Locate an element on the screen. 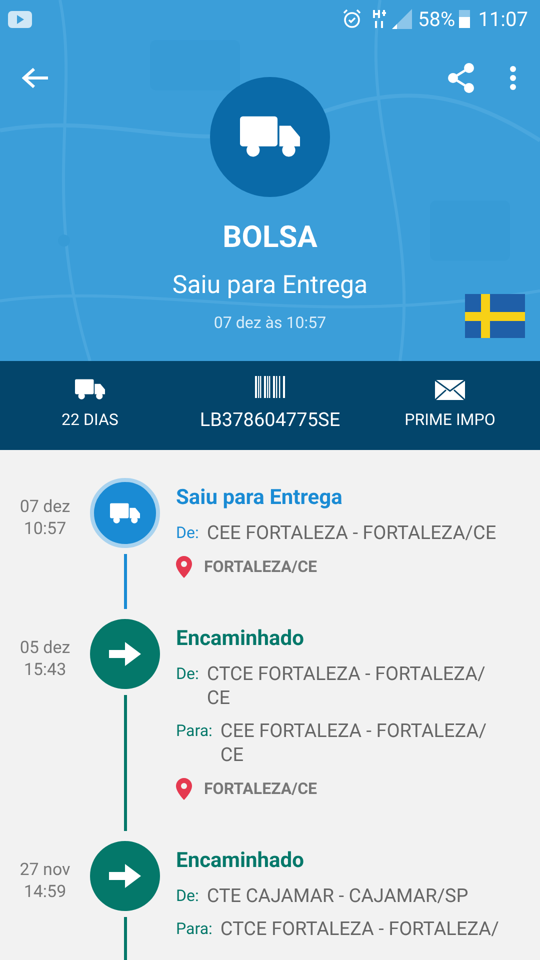 Image resolution: width=540 pixels, height=960 pixels. share-button is located at coordinates (461, 78).